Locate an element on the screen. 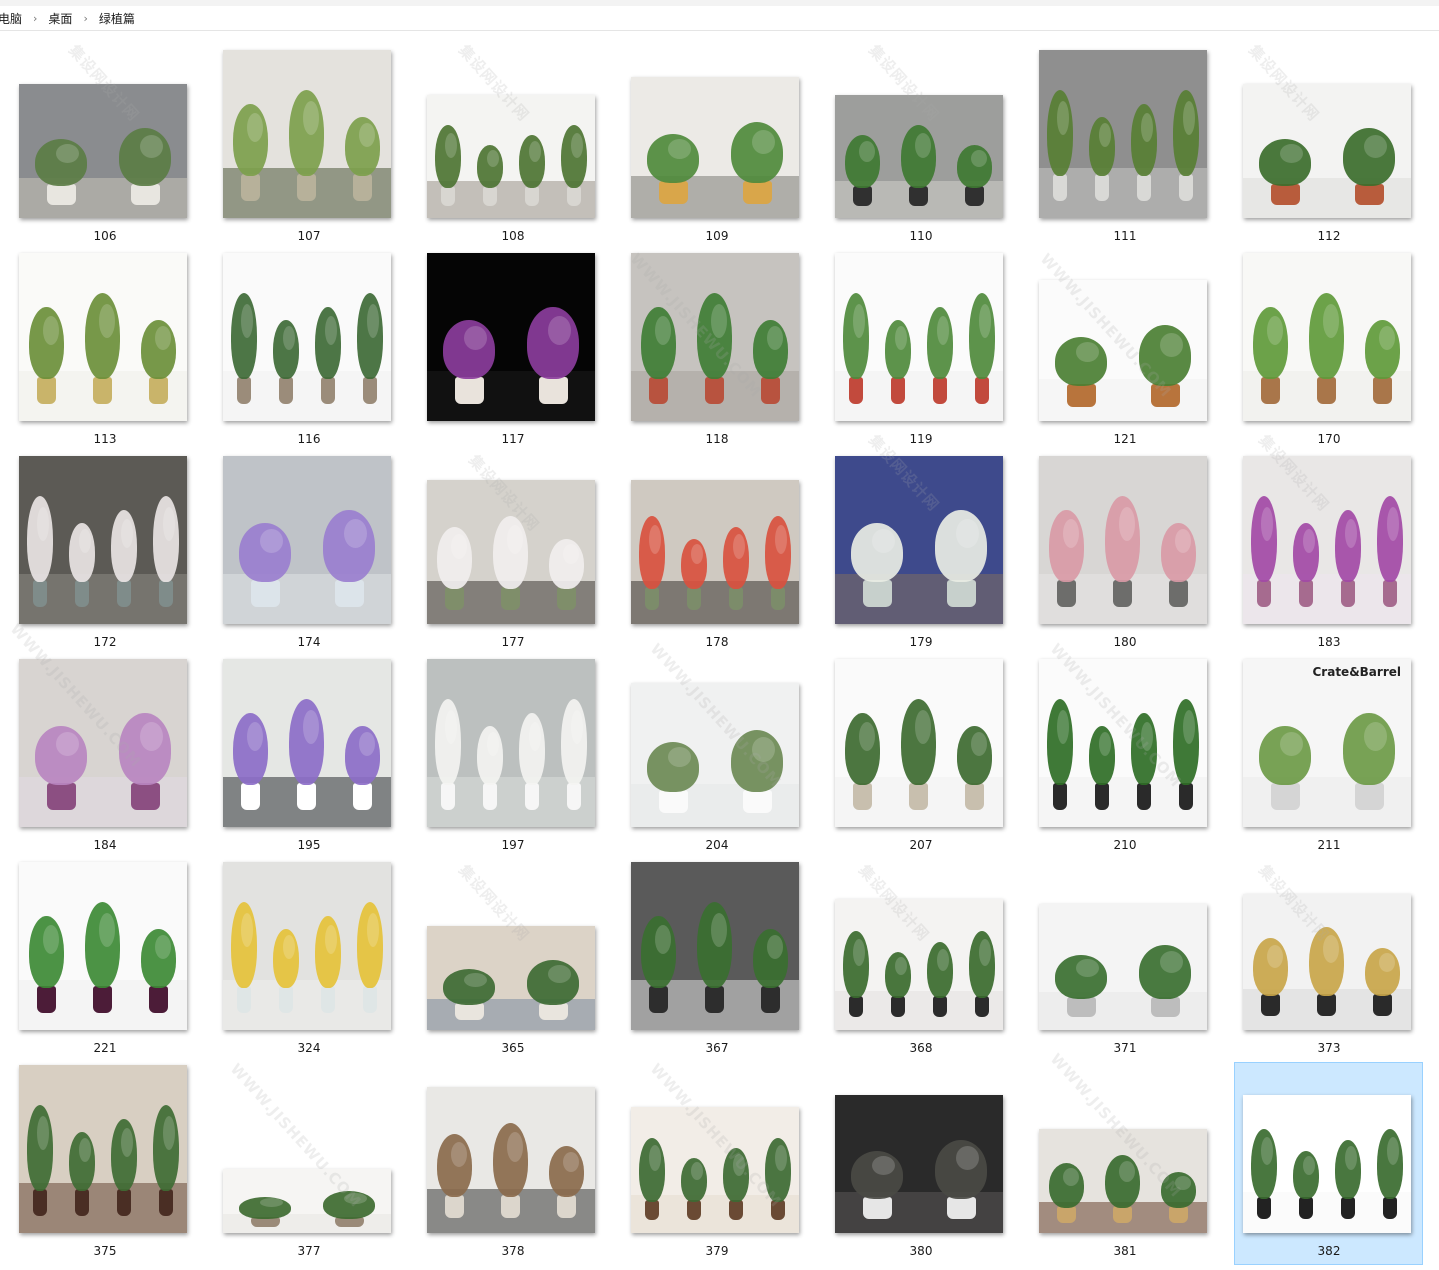 Image resolution: width=1439 pixels, height=1270 pixels. file-item: 378 is located at coordinates (513, 1163).